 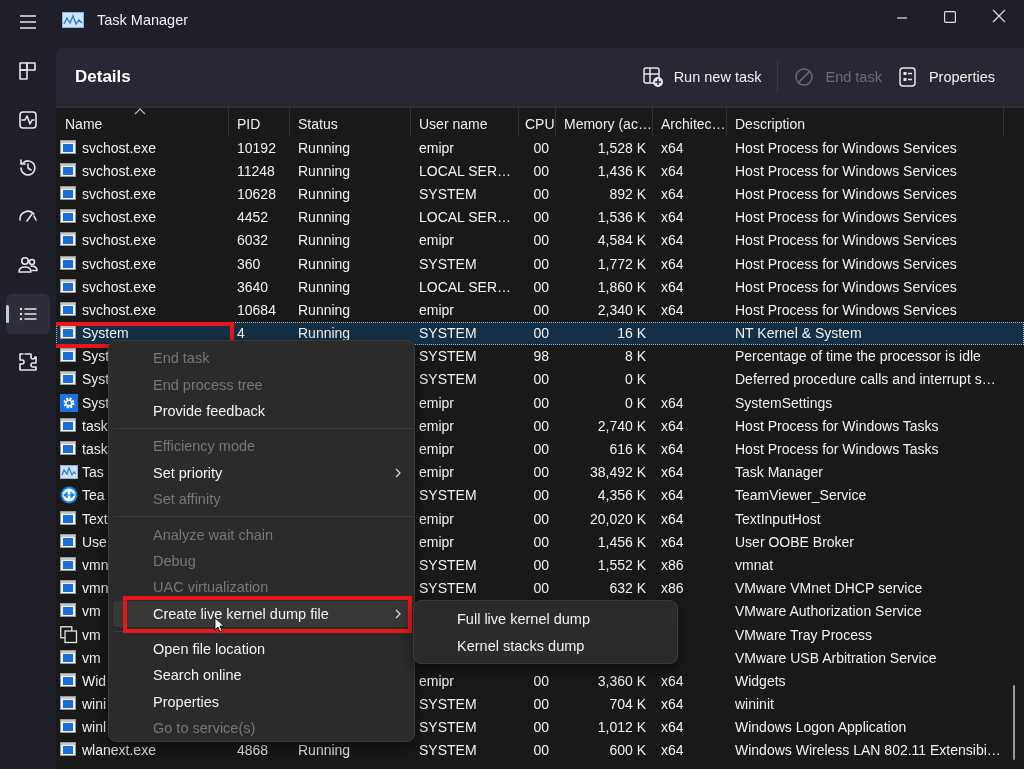 I want to click on table-cell: 1,456 K, so click(x=621, y=541).